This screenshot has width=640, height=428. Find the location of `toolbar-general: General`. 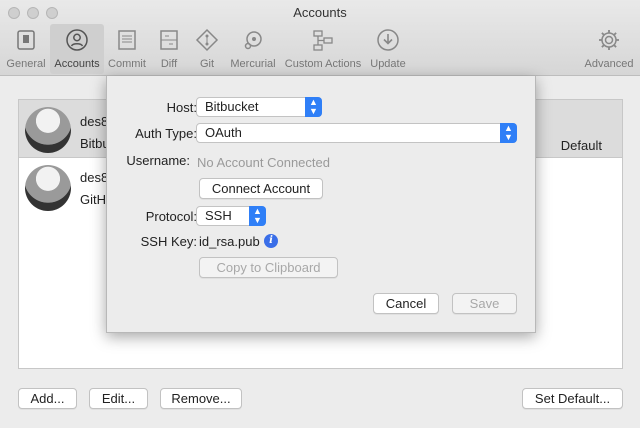

toolbar-general: General is located at coordinates (26, 49).